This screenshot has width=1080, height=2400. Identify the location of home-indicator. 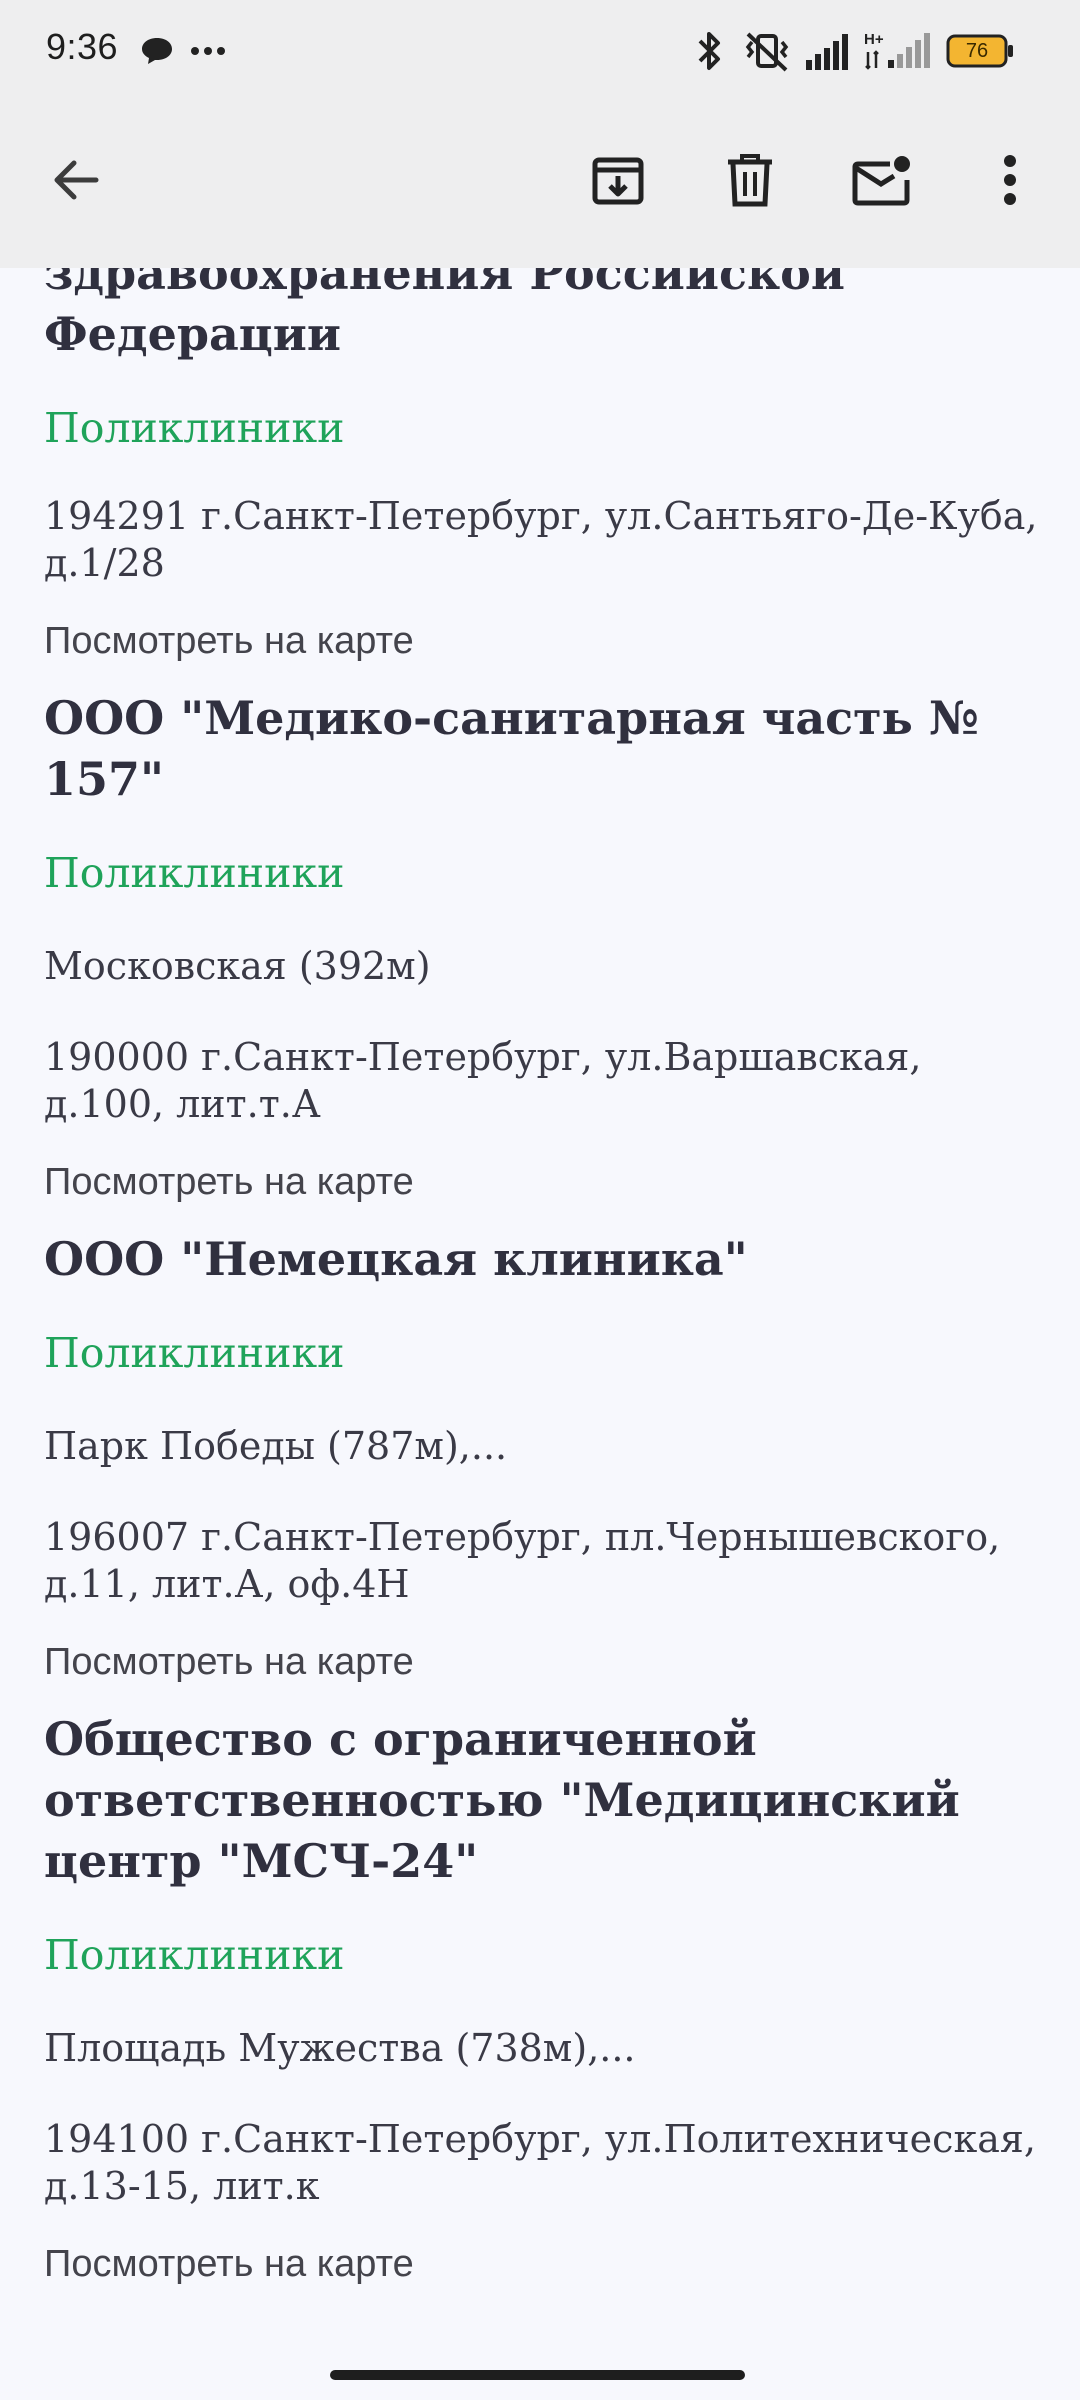
(537, 2375).